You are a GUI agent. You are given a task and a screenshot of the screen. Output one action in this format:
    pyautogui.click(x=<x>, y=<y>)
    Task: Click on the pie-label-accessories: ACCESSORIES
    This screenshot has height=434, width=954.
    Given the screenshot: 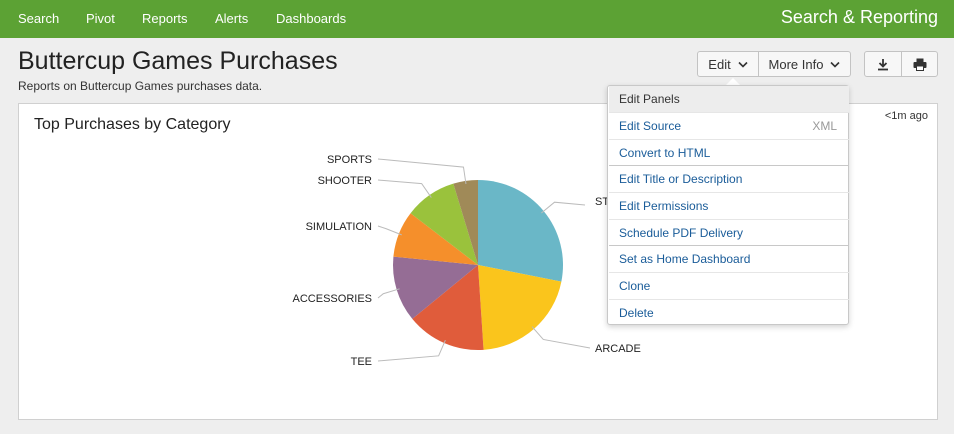 What is the action you would take?
    pyautogui.click(x=332, y=299)
    